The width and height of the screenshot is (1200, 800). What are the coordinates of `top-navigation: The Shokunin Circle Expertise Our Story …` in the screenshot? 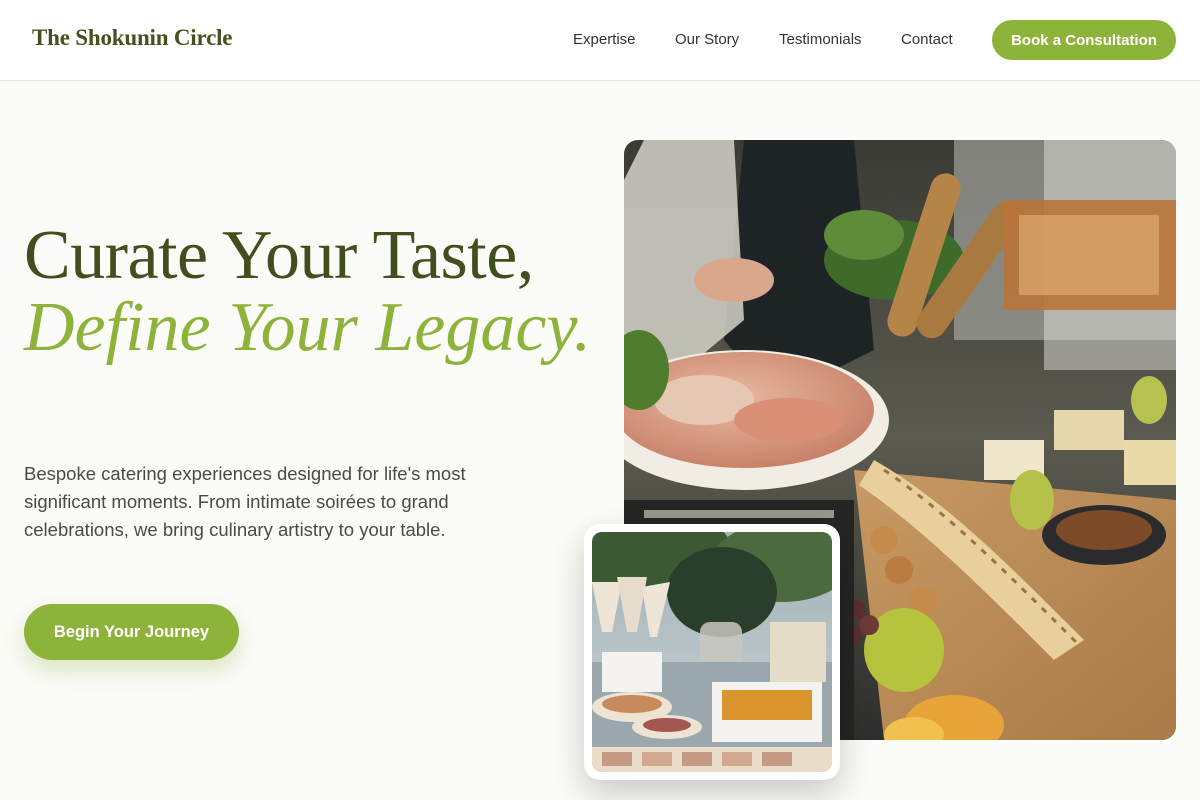 It's located at (600, 40).